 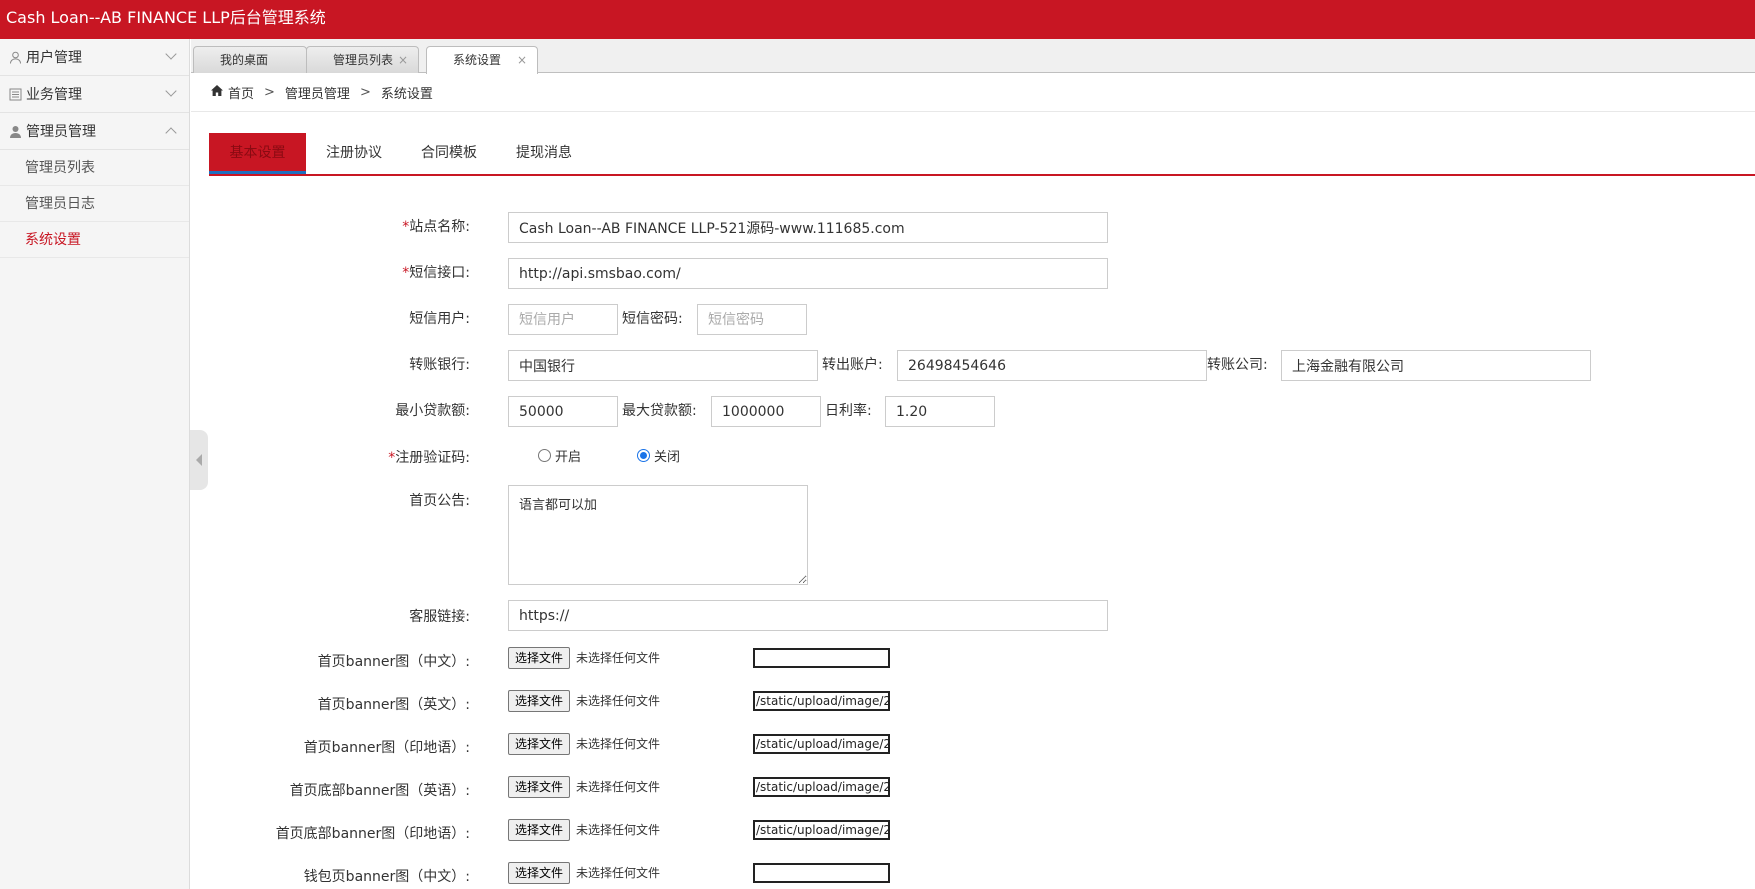 I want to click on out-account-input, so click(x=1052, y=365).